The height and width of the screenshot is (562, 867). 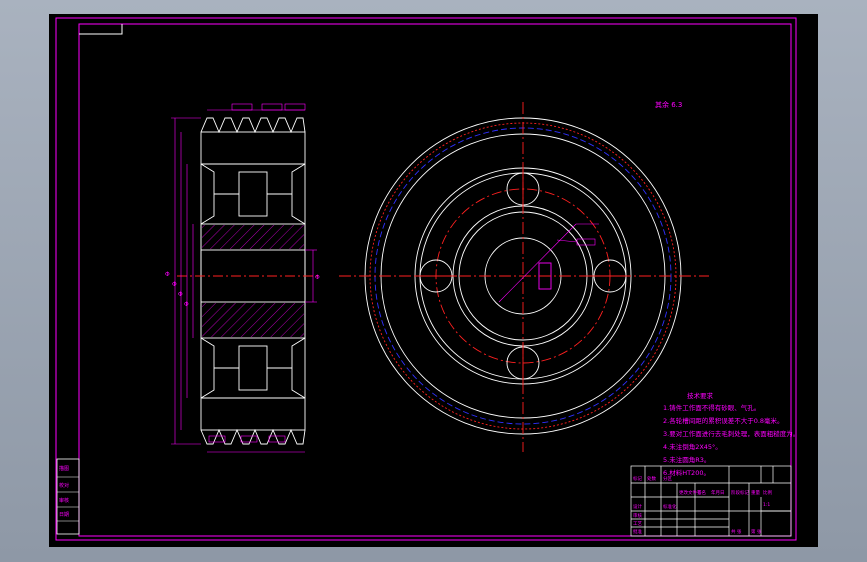 What do you see at coordinates (692, 446) in the screenshot?
I see `tech-req-item-4: 4.未注倒角2X45°。` at bounding box center [692, 446].